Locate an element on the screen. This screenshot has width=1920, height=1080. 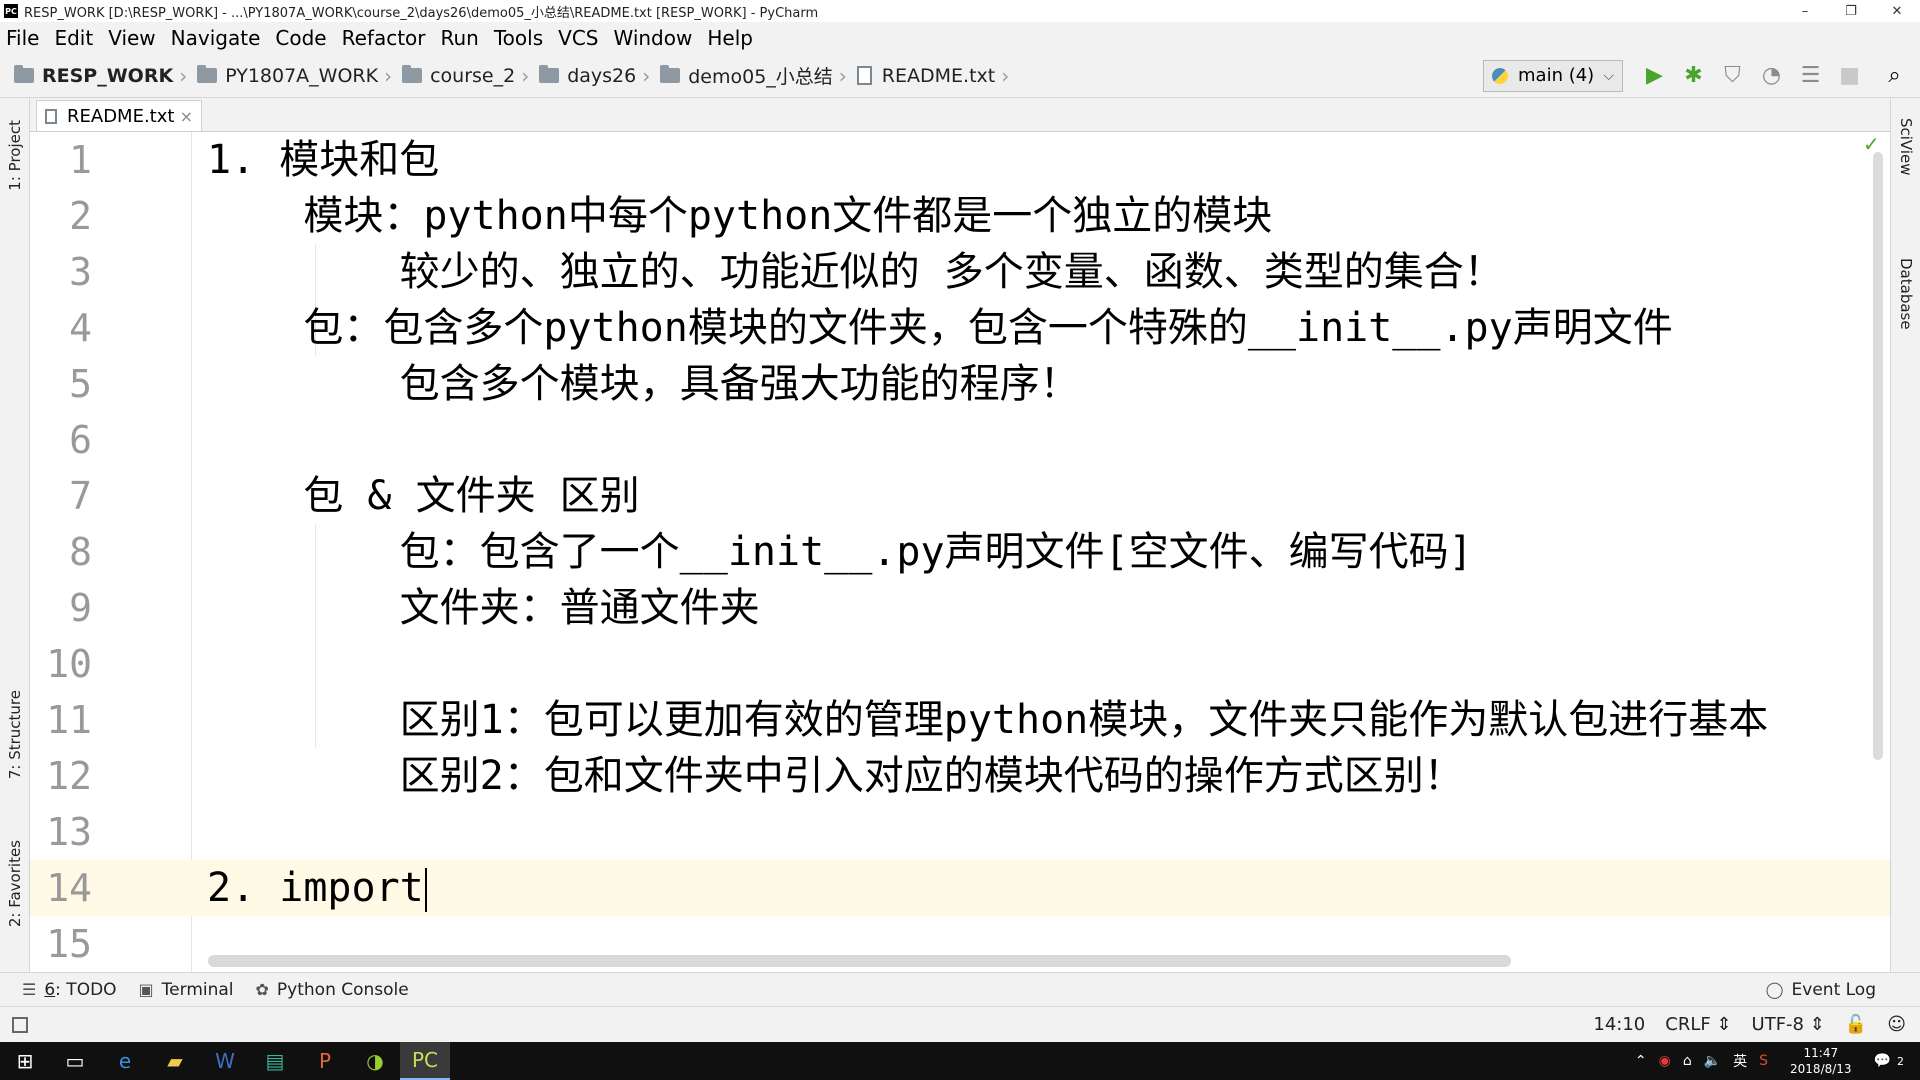
chevron-up-icon: ⌃ is located at coordinates (1641, 1061).